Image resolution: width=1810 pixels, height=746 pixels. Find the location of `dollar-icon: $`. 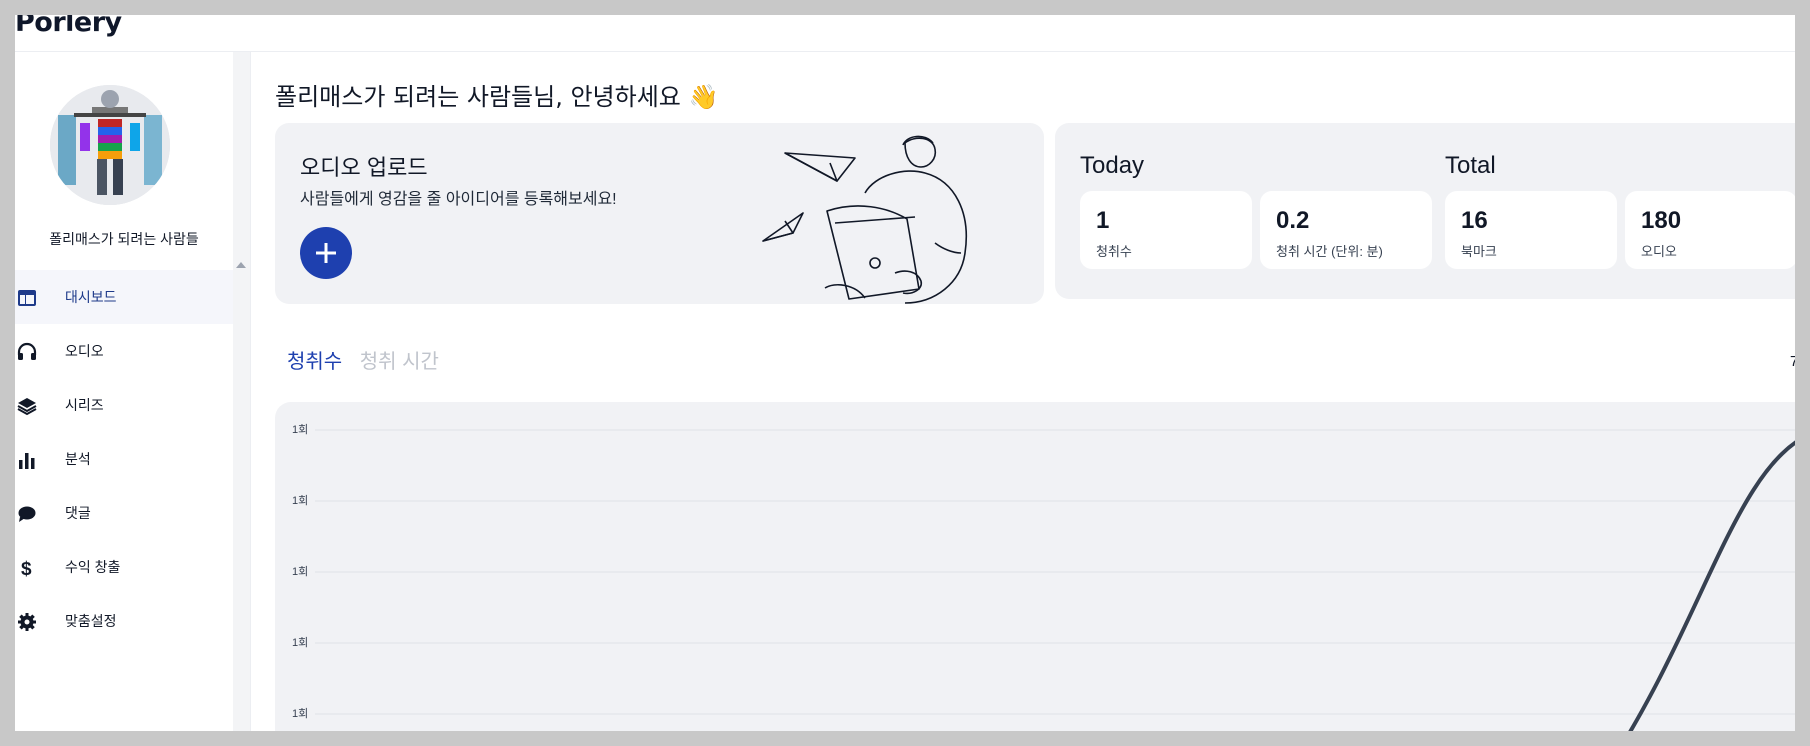

dollar-icon: $ is located at coordinates (26, 568).